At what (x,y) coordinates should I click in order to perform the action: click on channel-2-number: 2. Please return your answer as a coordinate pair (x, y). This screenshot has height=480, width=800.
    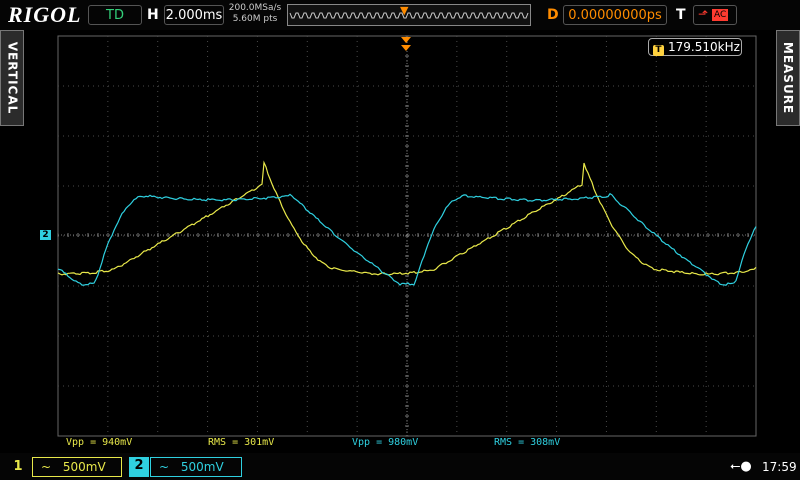
    Looking at the image, I should click on (139, 467).